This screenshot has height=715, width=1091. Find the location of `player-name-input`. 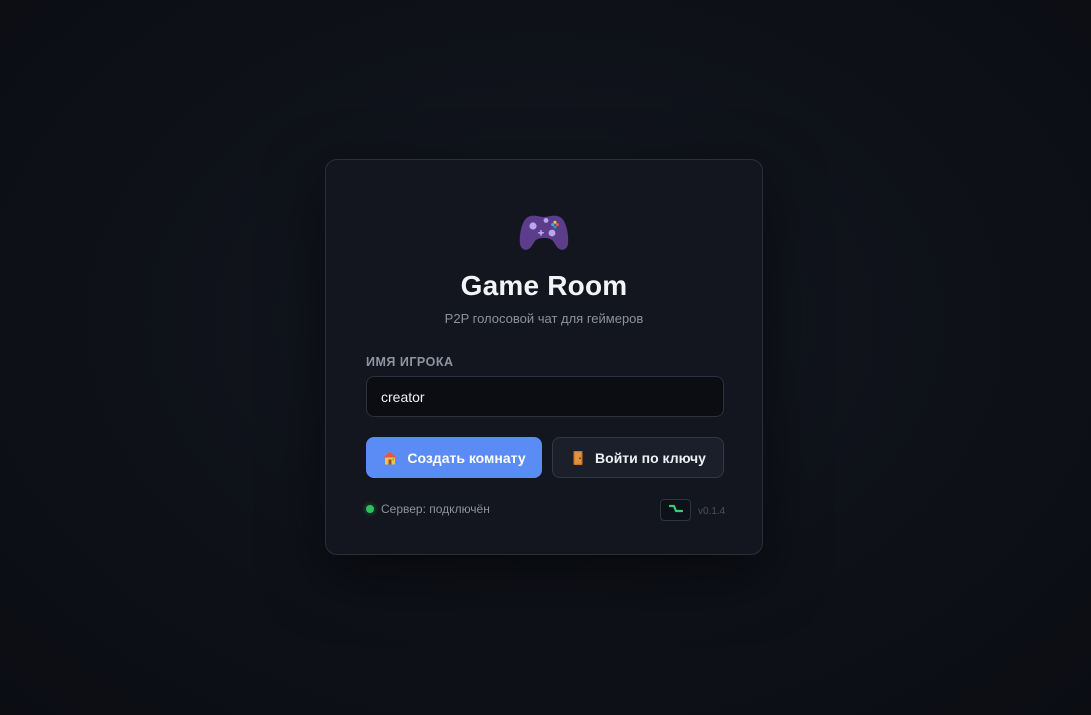

player-name-input is located at coordinates (545, 396).